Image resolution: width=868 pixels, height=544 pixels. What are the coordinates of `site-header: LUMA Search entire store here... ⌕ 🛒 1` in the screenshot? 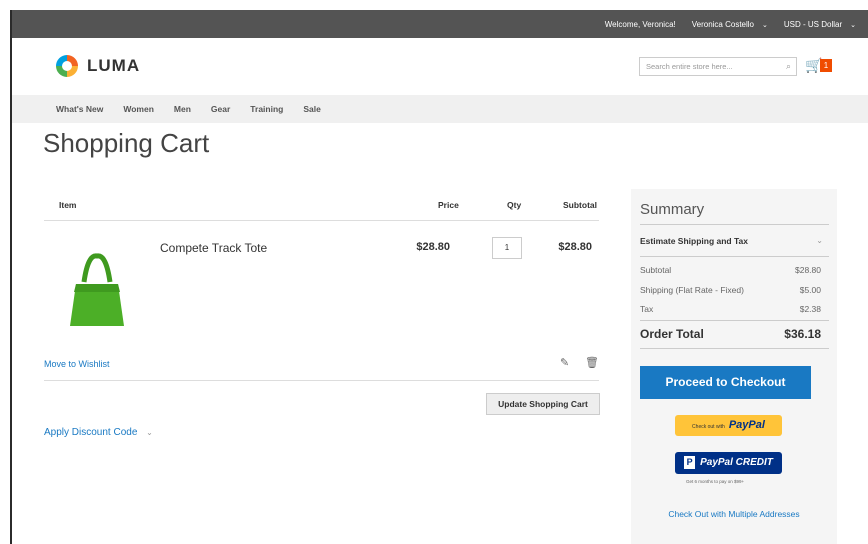 It's located at (440, 66).